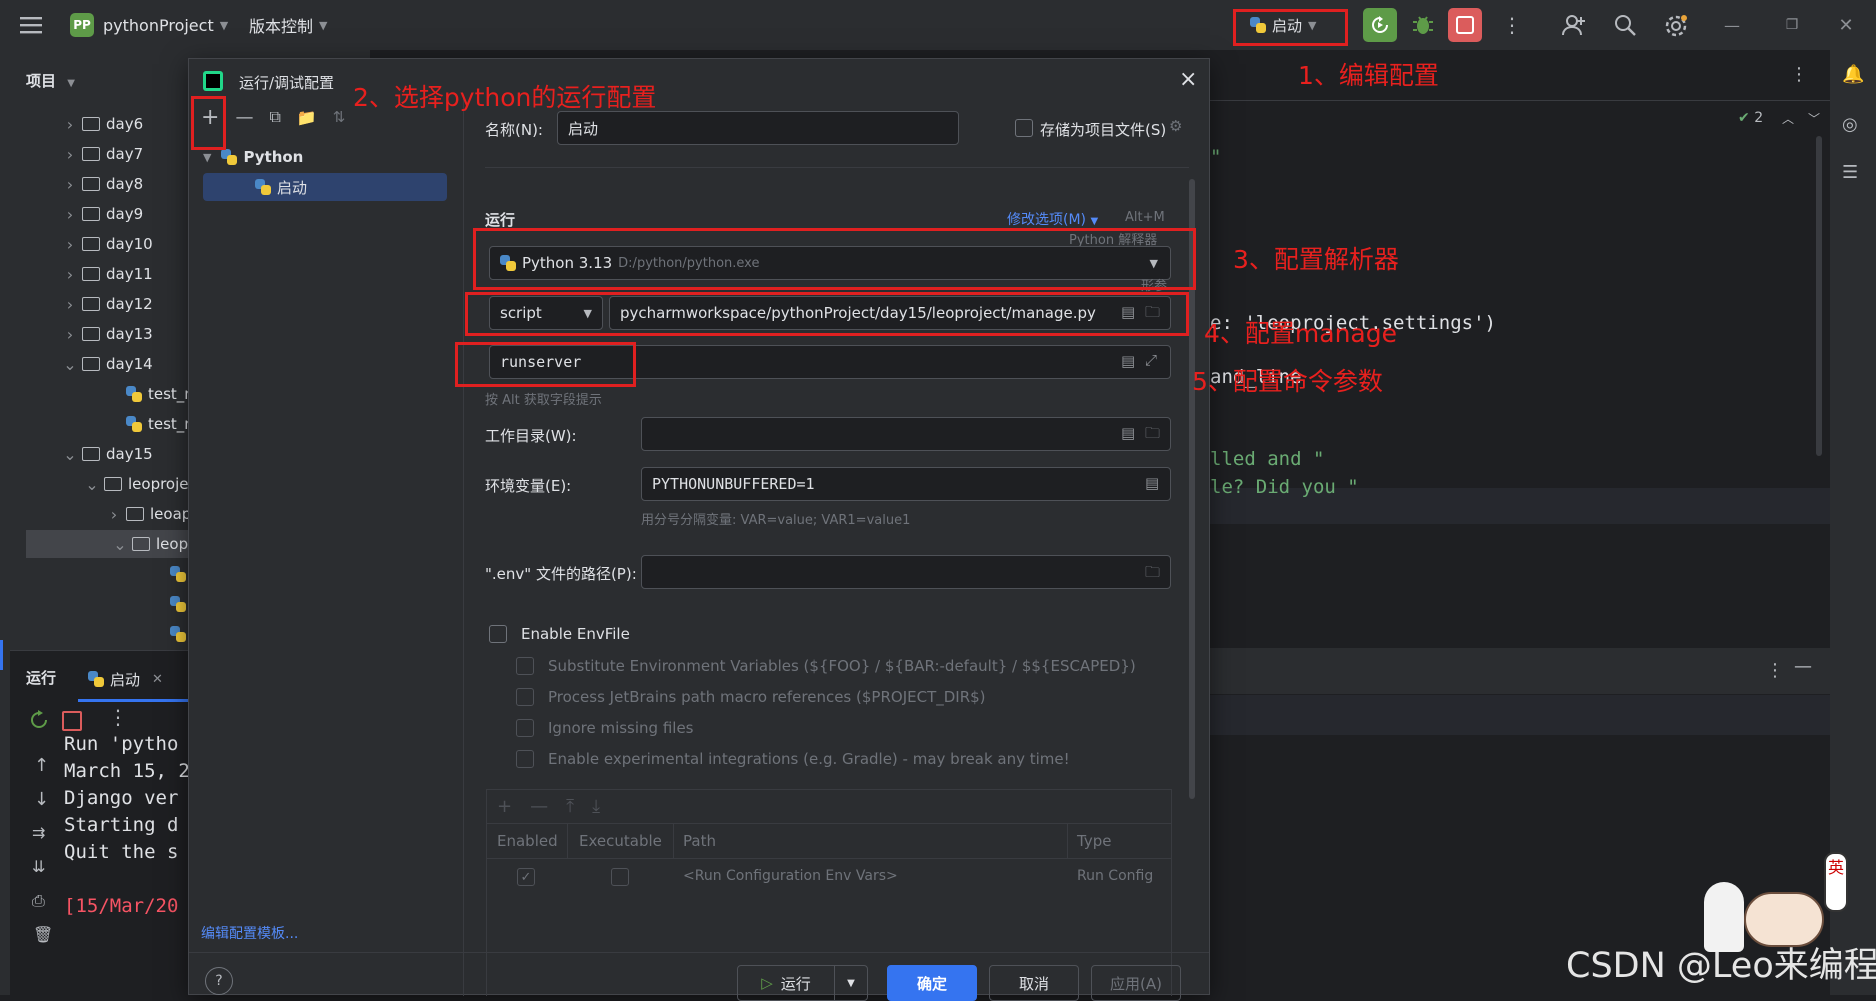  I want to click on vcs-menu: 版本控制 ▼, so click(288, 25).